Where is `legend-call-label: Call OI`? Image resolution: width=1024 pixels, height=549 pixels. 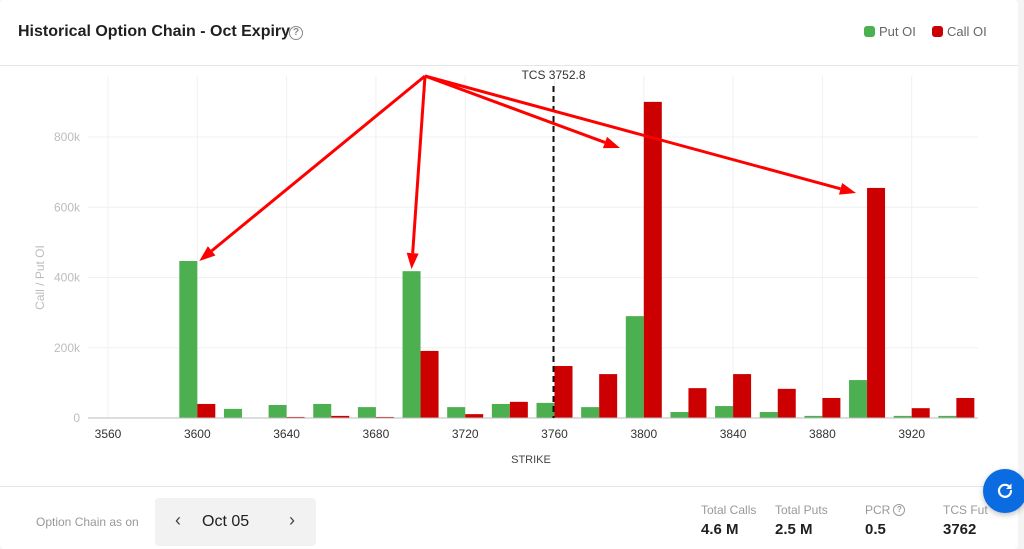
legend-call-label: Call OI is located at coordinates (967, 31).